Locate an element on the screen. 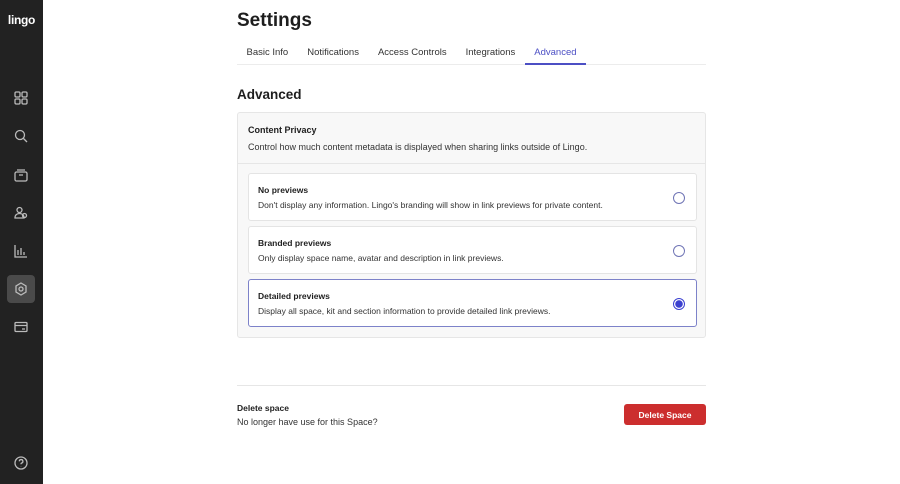  option-title: Detailed previews is located at coordinates (294, 296).